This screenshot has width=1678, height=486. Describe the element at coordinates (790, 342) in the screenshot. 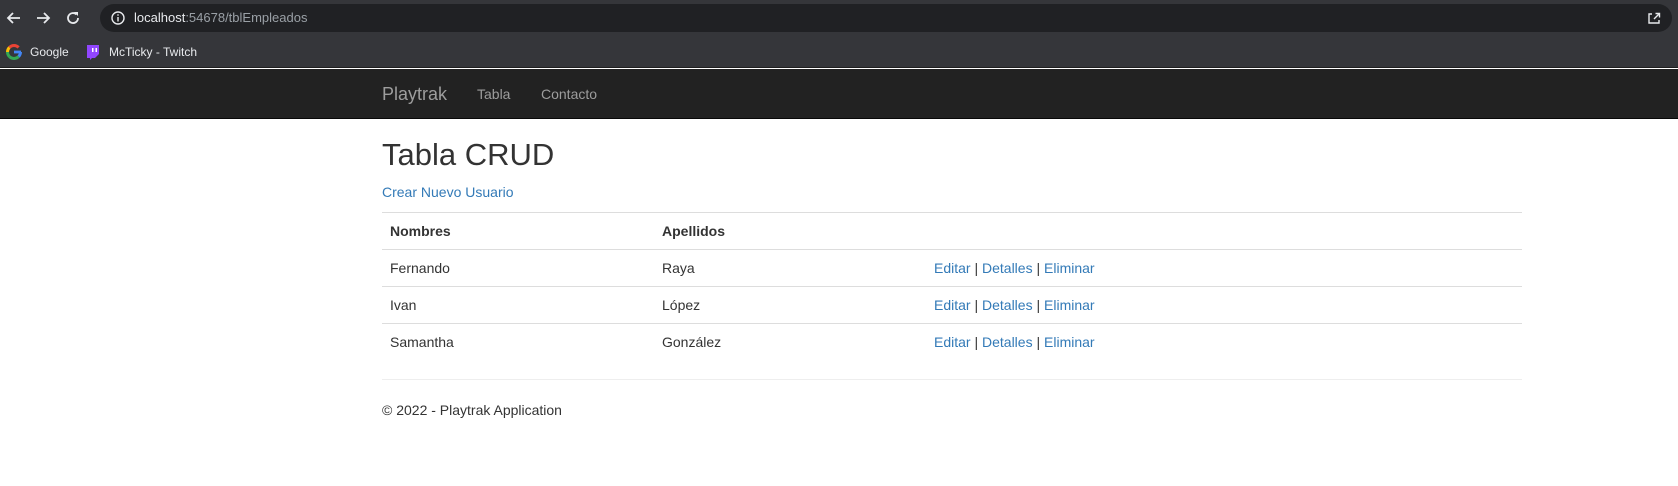

I see `cell-apellidos: González` at that location.